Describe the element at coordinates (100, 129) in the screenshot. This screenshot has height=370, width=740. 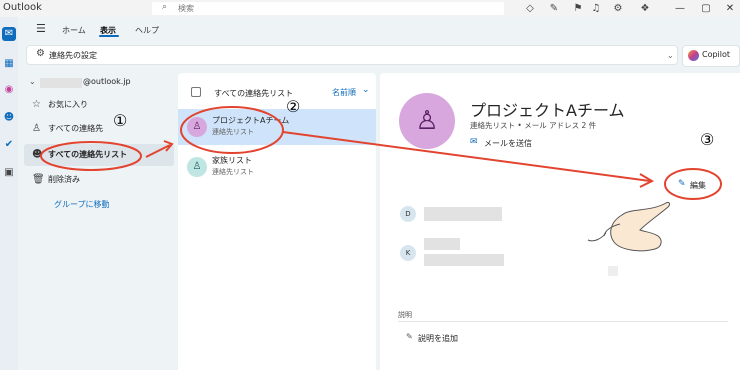
I see `folder-all-contacts: ♙ すべての連絡先` at that location.